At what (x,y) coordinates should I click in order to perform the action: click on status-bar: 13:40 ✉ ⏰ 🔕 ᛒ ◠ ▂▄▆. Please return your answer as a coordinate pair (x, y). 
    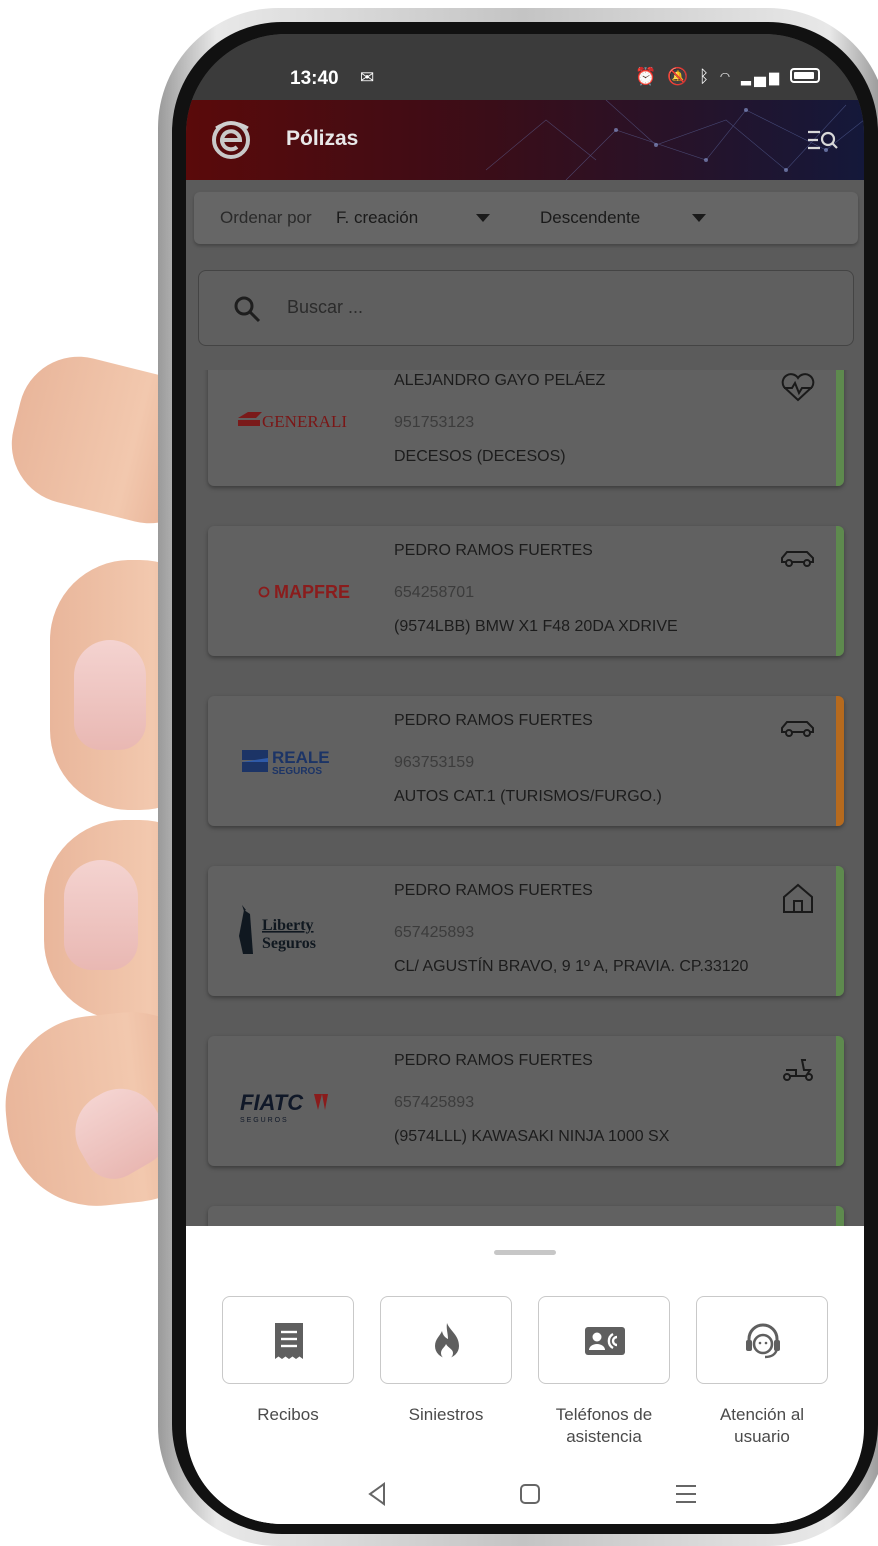
    Looking at the image, I should click on (525, 67).